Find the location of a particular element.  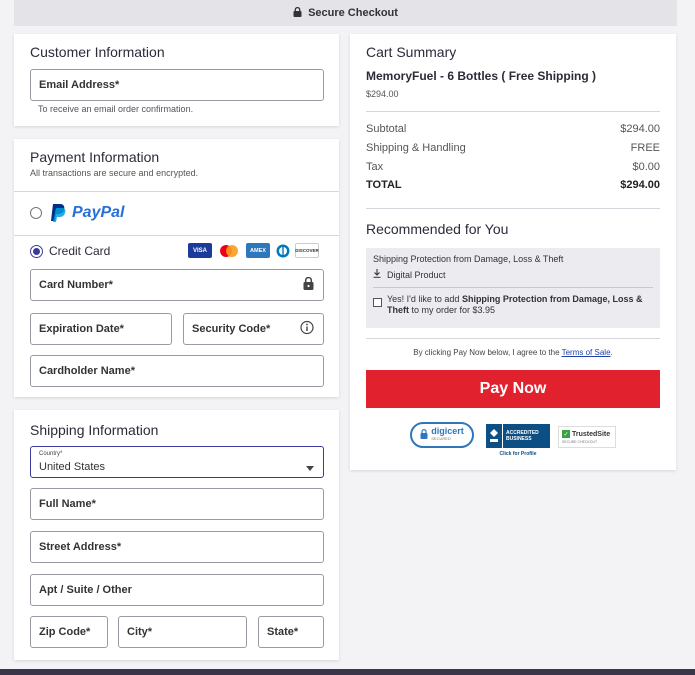

paypal-label: PayPal is located at coordinates (98, 212).